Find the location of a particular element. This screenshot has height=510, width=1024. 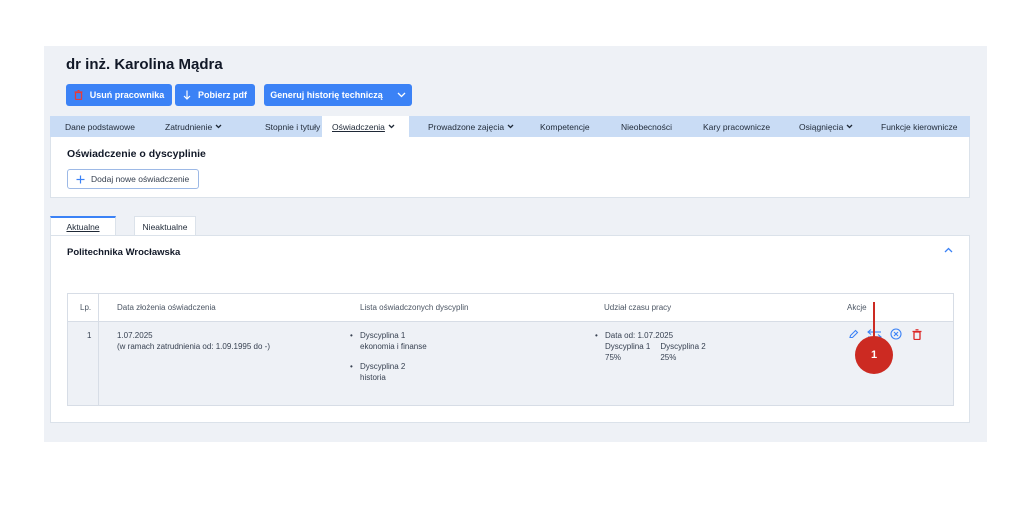

page-title: dr inż. Karolina Mądra is located at coordinates (144, 64).